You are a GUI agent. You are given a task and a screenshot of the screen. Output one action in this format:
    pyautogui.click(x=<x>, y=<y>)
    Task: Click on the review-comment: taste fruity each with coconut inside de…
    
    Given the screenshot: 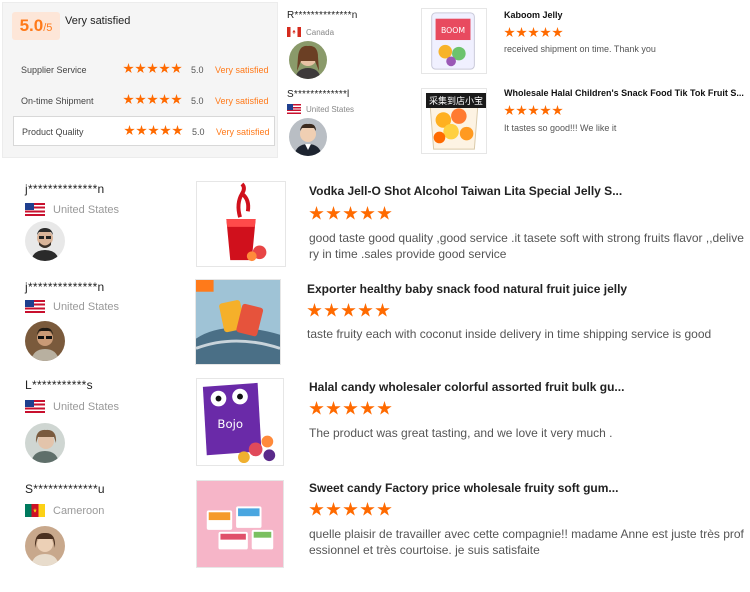 What is the action you would take?
    pyautogui.click(x=509, y=334)
    